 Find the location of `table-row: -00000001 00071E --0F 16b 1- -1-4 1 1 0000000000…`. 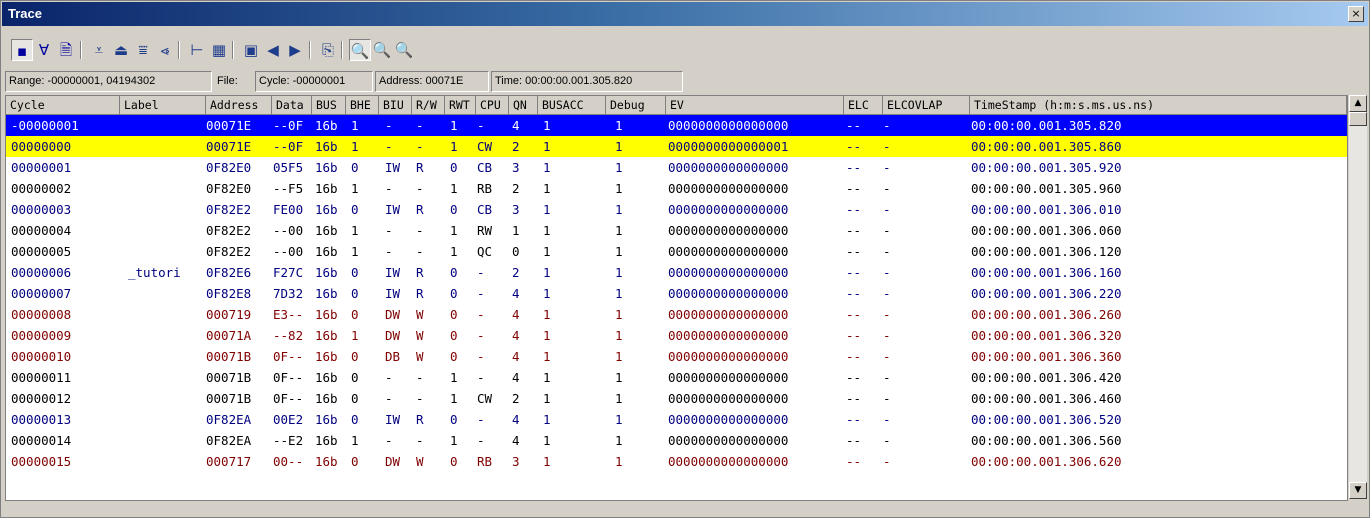

table-row: -00000001 00071E --0F 16b 1- -1-4 1 1 0000000000… is located at coordinates (676, 125).